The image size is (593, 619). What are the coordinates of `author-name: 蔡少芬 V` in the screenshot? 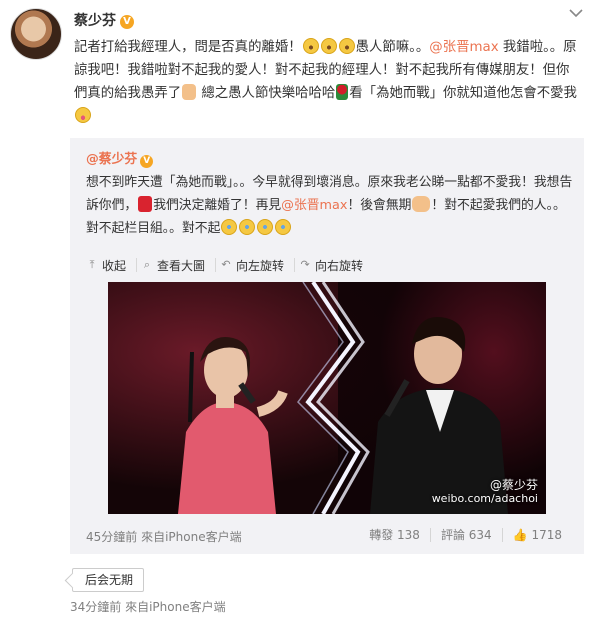 It's located at (104, 20).